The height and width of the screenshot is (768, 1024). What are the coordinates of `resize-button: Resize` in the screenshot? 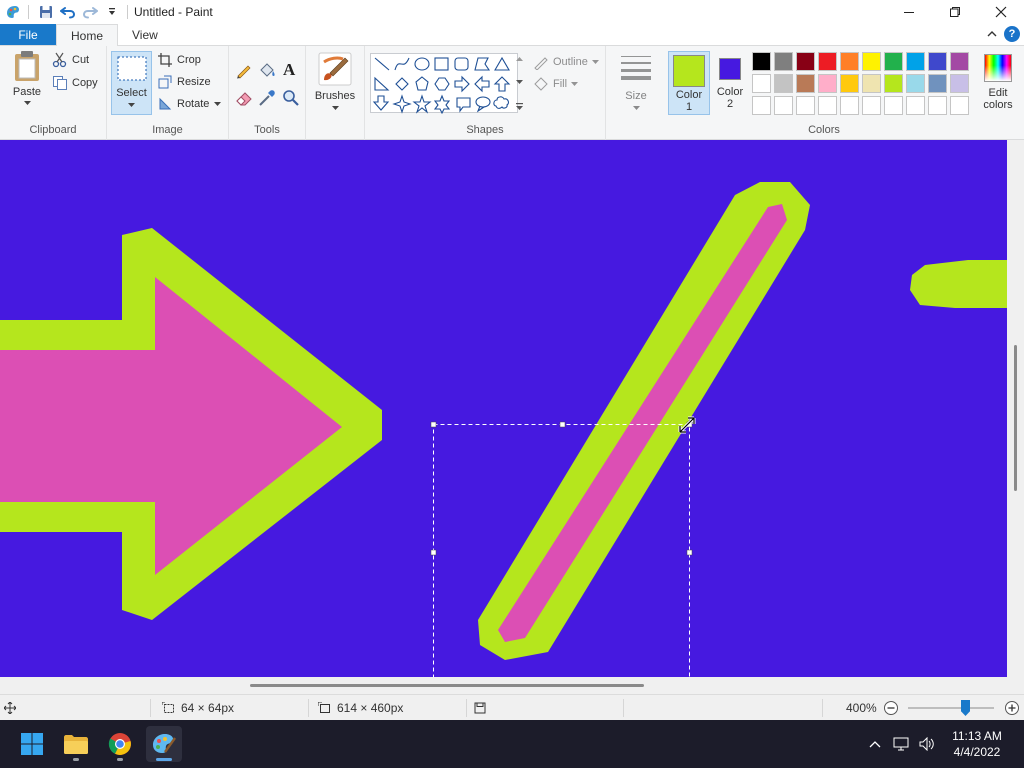 It's located at (184, 82).